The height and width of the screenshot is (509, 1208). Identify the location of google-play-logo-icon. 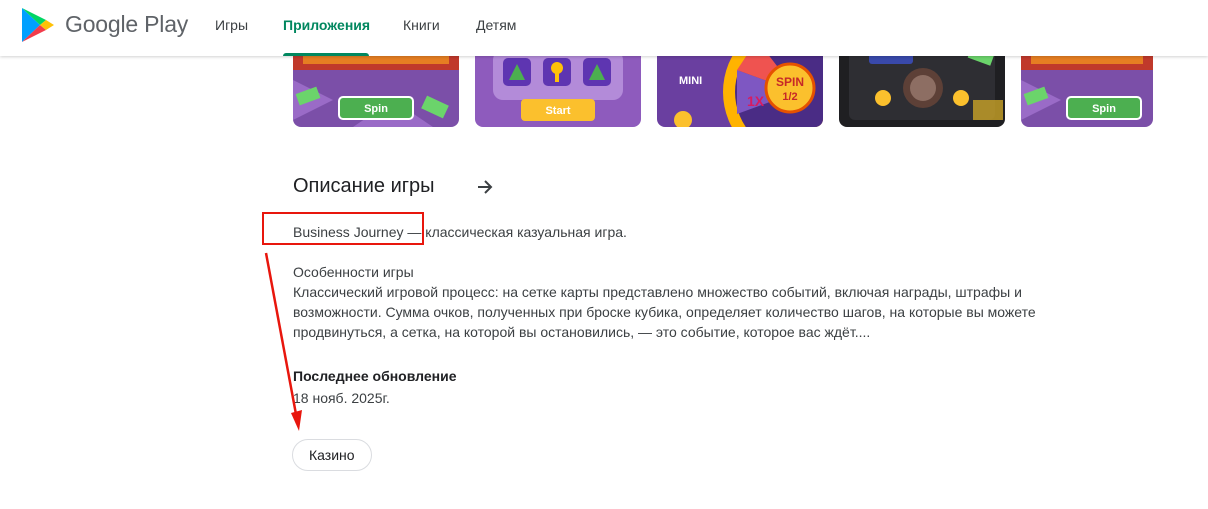
(38, 25).